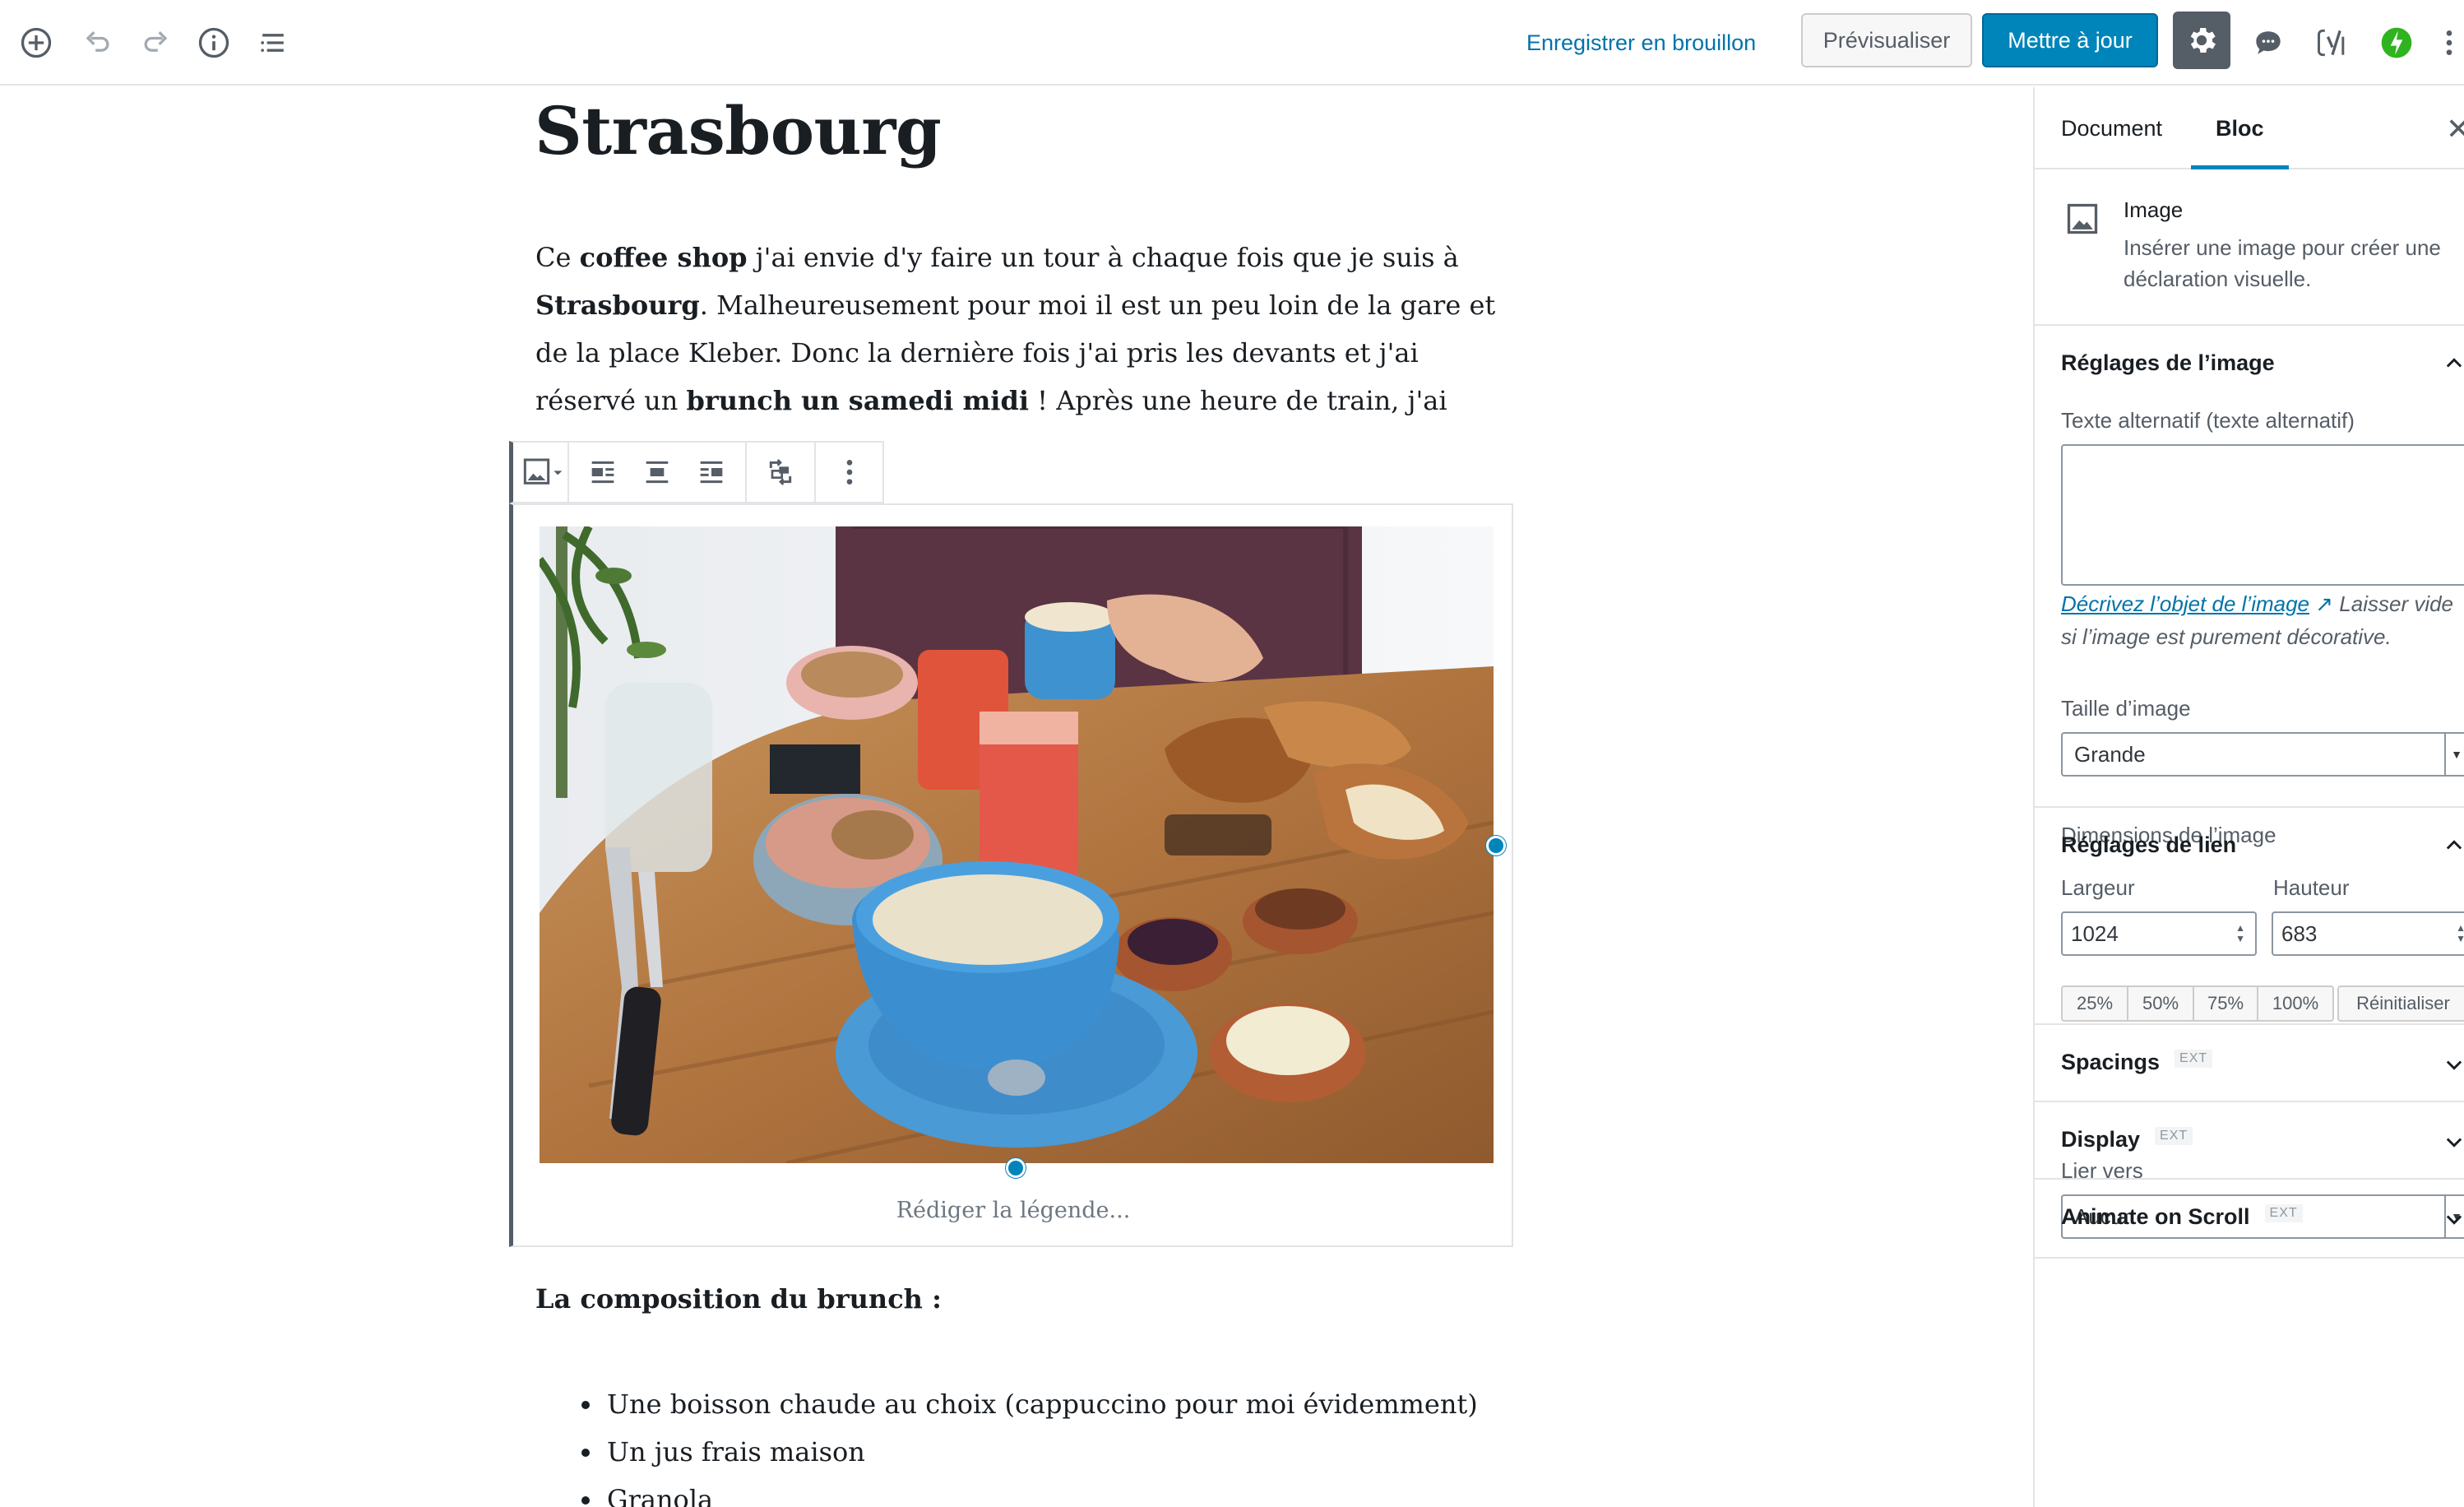 This screenshot has width=2464, height=1507. Describe the element at coordinates (2185, 603) in the screenshot. I see `describe-image-link: Décrivez l’objet de l’image` at that location.